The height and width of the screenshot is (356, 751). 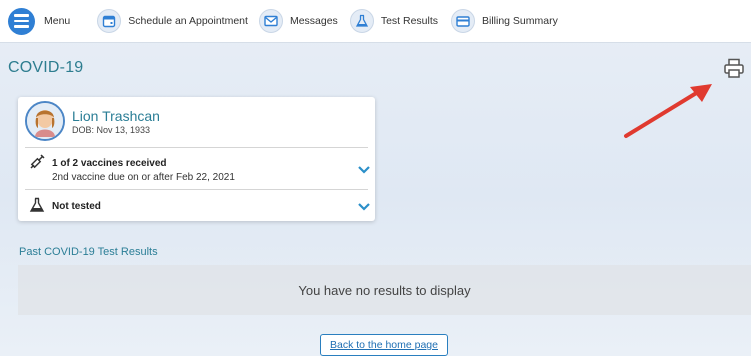 What do you see at coordinates (21, 21) in the screenshot?
I see `hamburger-icon` at bounding box center [21, 21].